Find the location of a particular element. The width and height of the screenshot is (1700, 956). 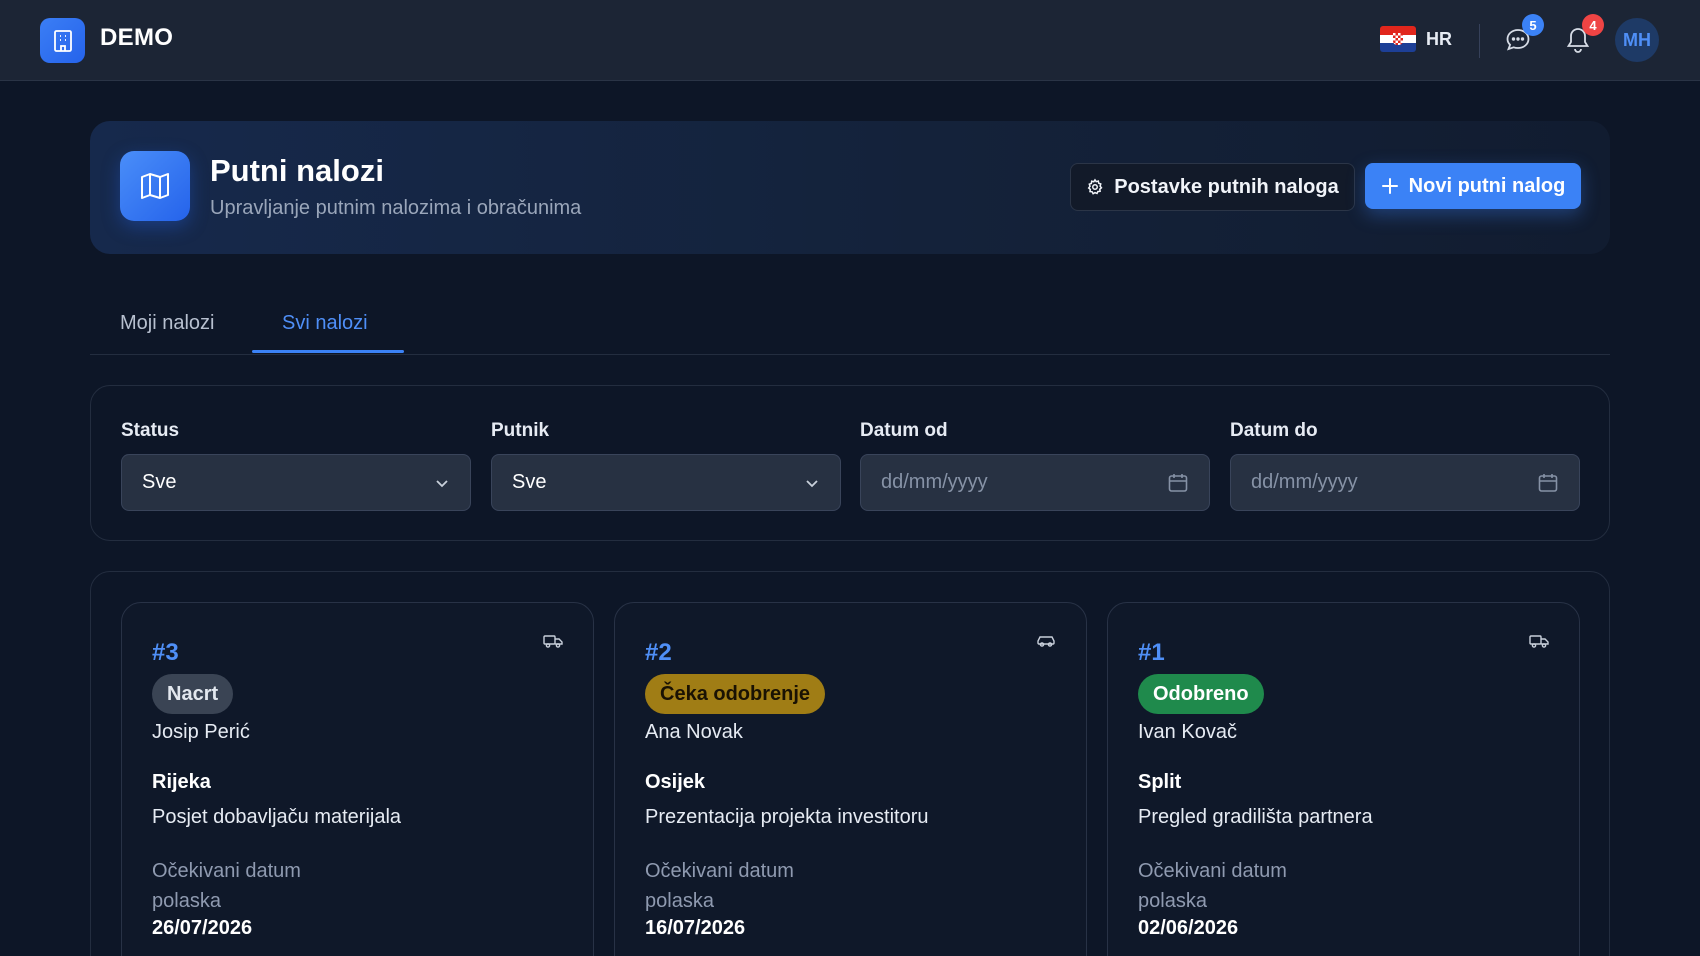

user-avatar: MH is located at coordinates (1637, 40).